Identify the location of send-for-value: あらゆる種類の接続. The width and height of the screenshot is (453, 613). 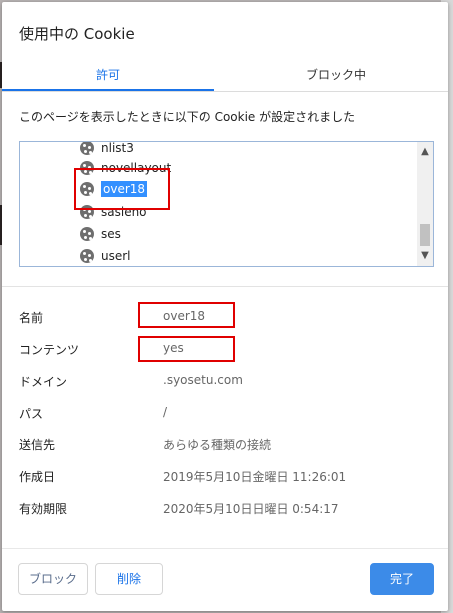
(217, 445).